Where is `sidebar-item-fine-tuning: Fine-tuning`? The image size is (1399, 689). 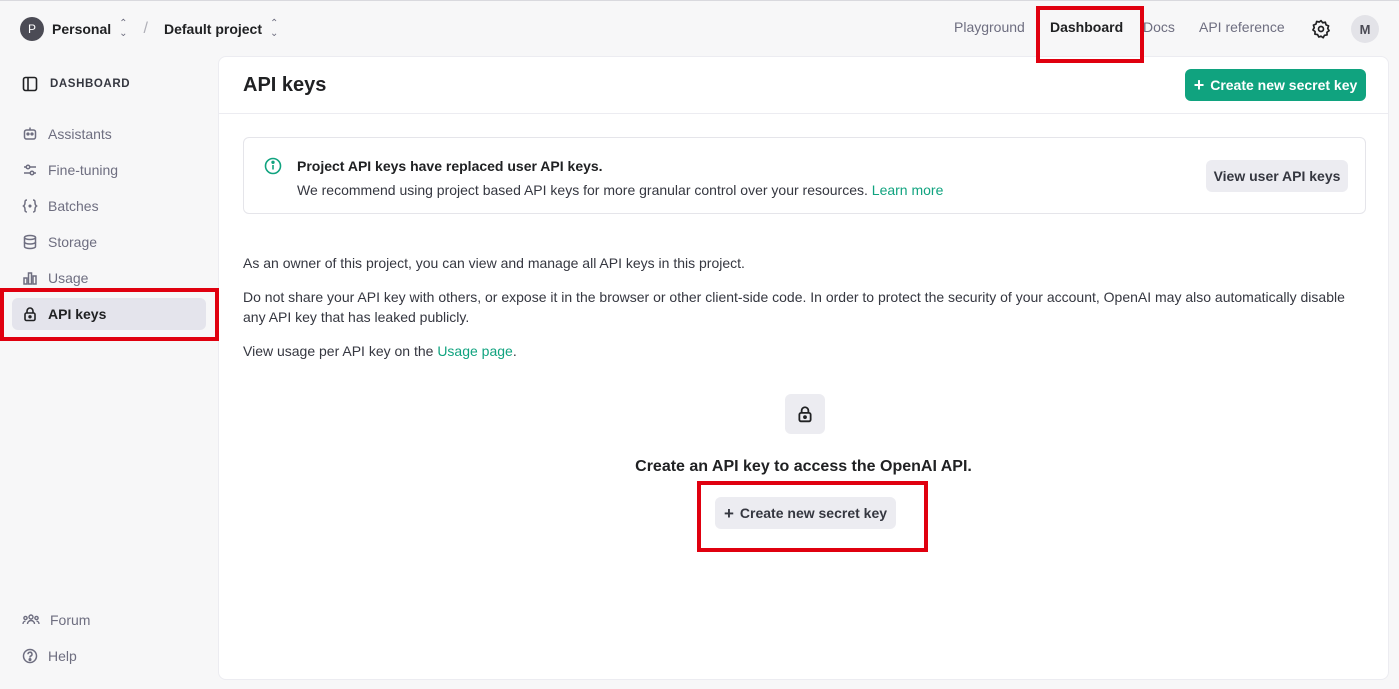 sidebar-item-fine-tuning: Fine-tuning is located at coordinates (109, 170).